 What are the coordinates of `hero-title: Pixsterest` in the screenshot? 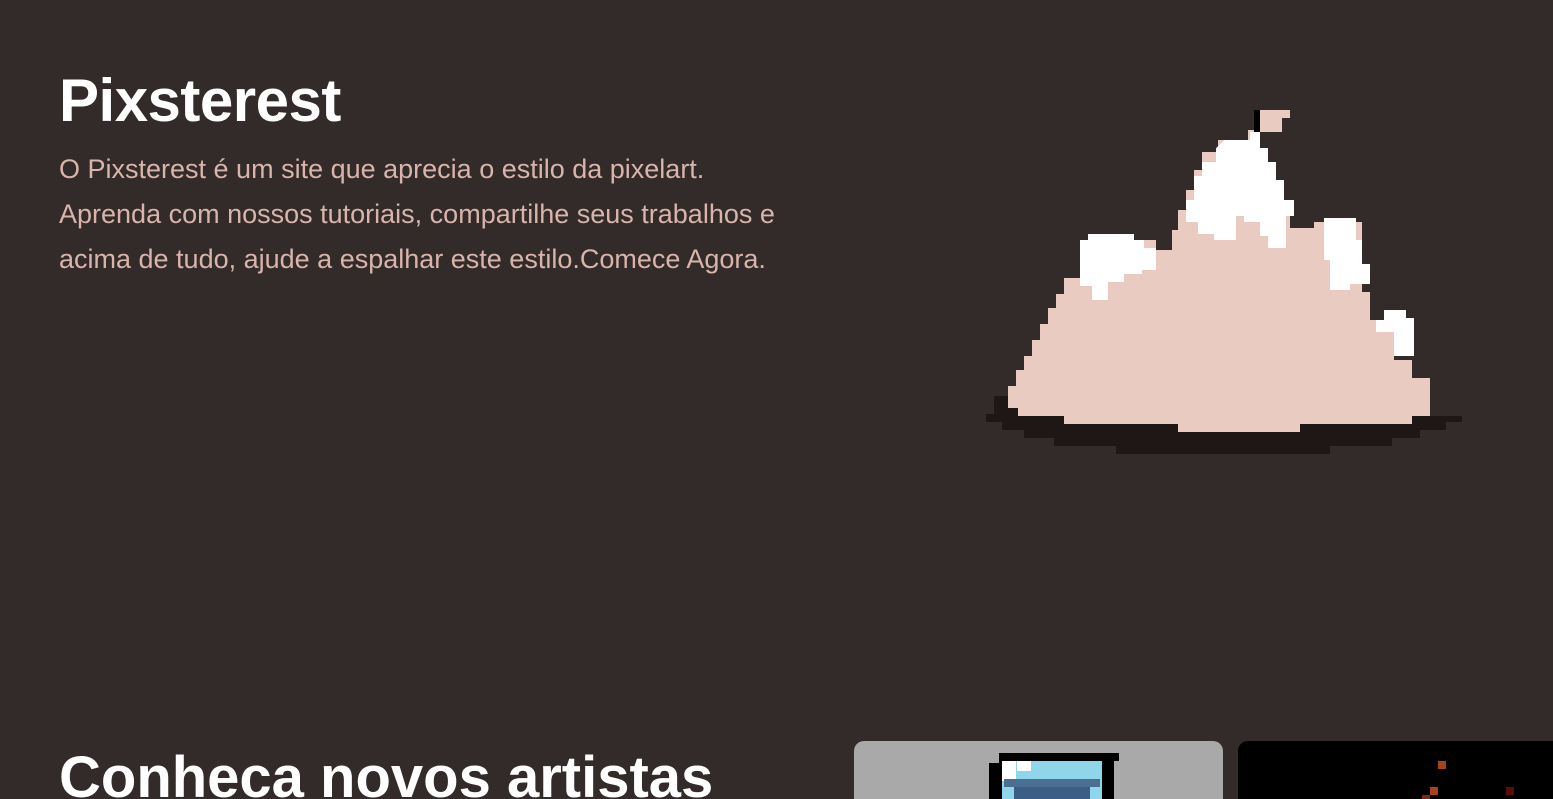 It's located at (200, 100).